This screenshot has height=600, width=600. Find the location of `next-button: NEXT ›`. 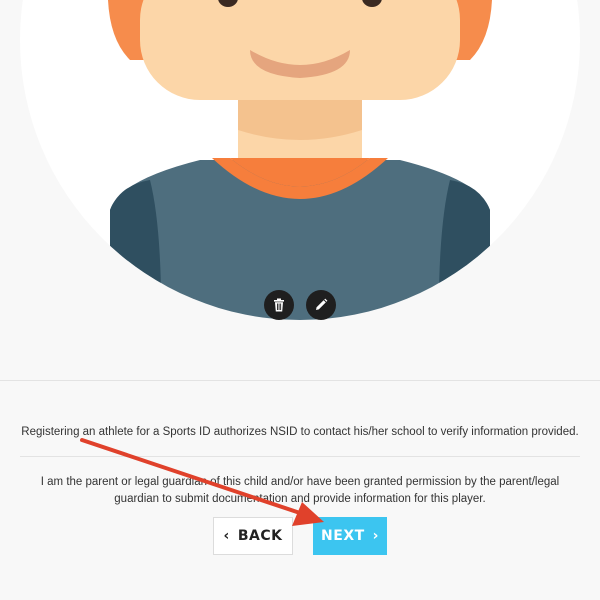

next-button: NEXT › is located at coordinates (350, 536).